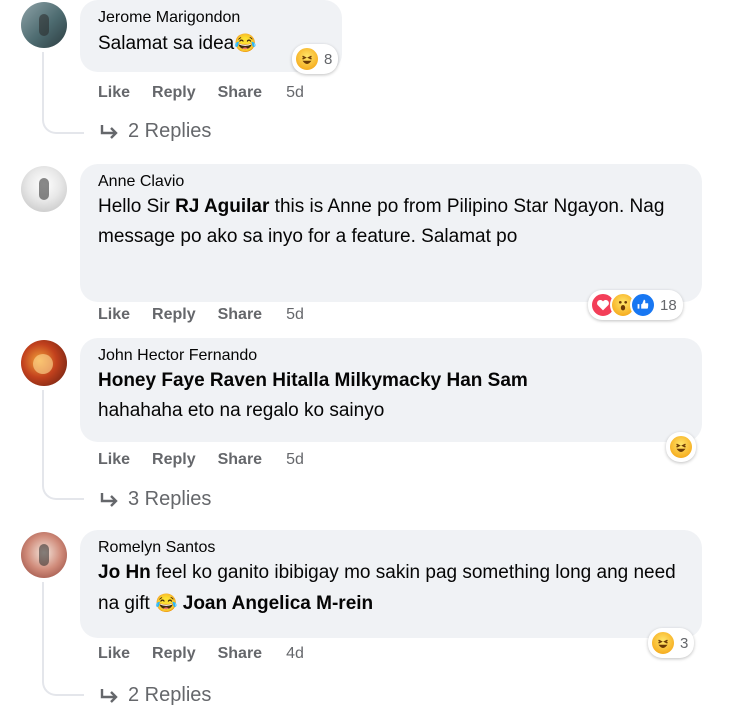 The height and width of the screenshot is (716, 750). What do you see at coordinates (391, 548) in the screenshot?
I see `comment-author: Romelyn Santos` at bounding box center [391, 548].